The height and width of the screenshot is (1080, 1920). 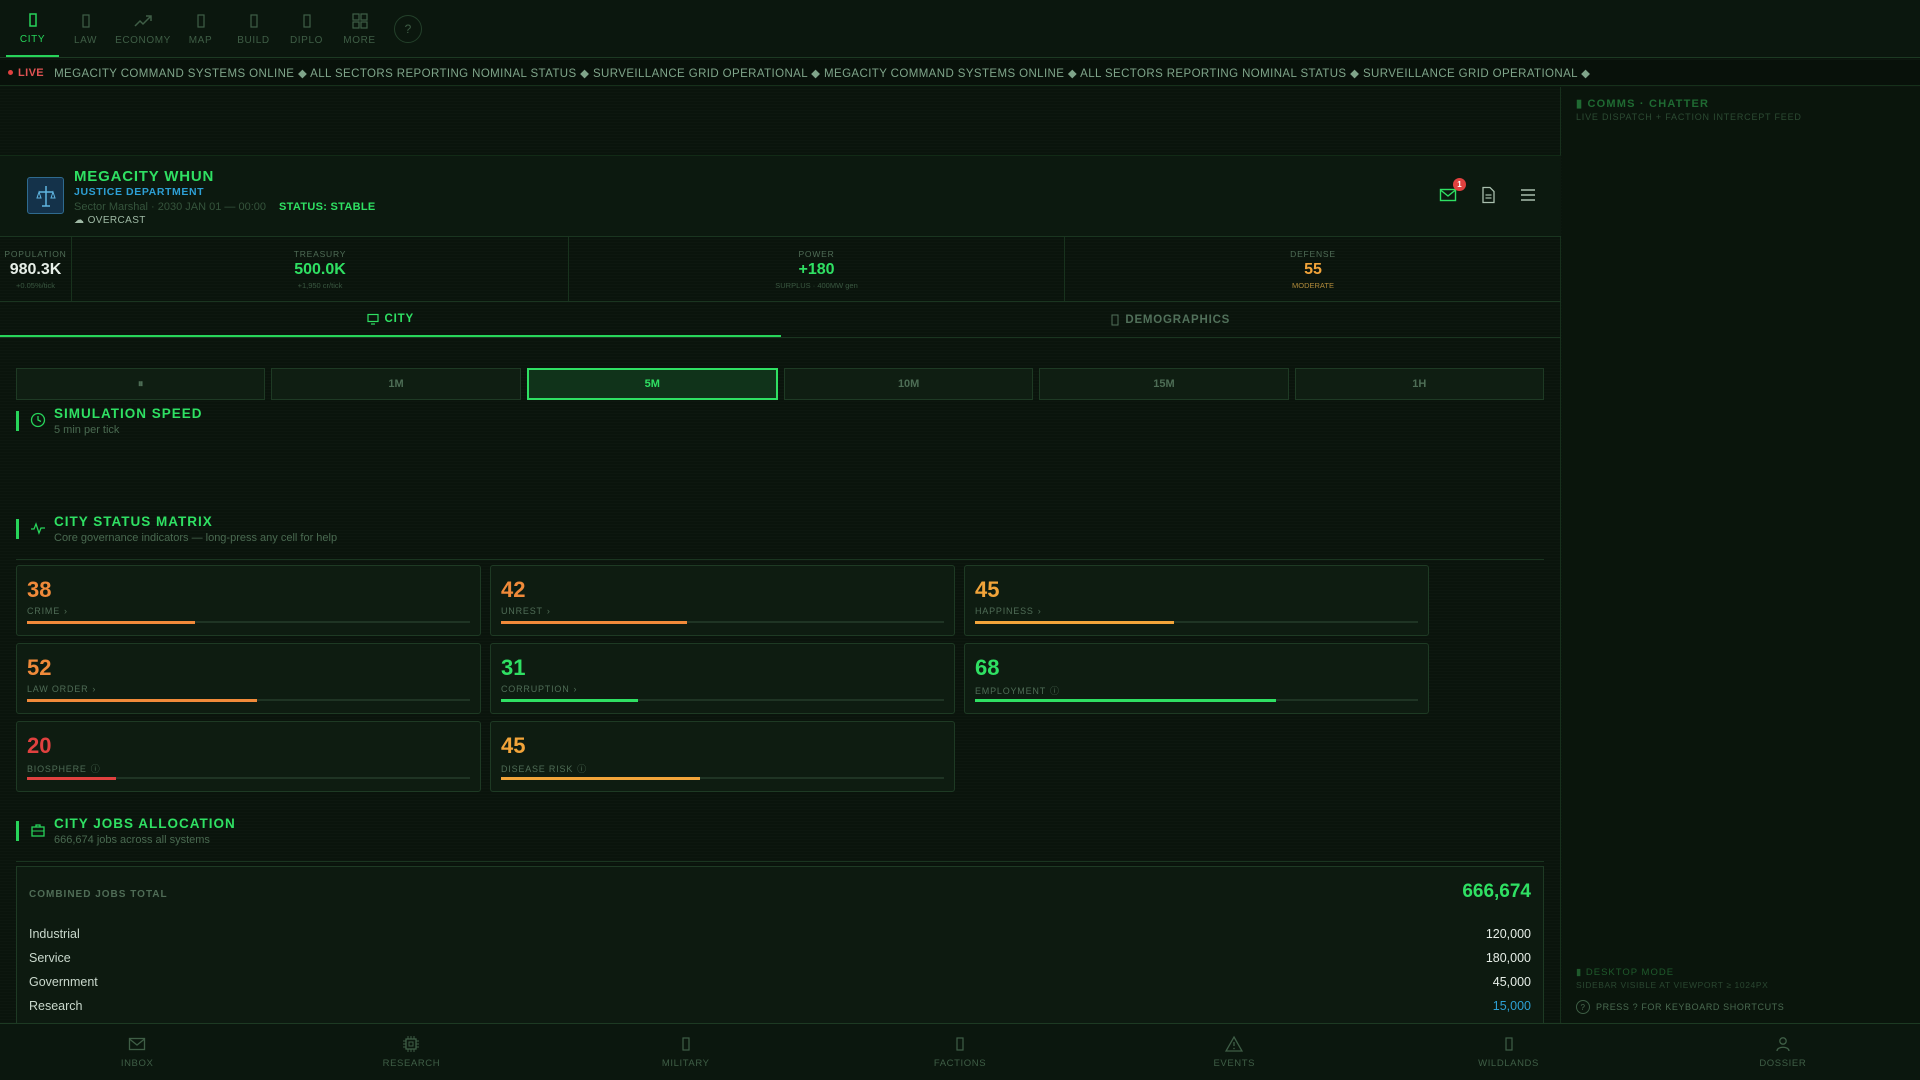 I want to click on briefcase-icon, so click(x=38, y=830).